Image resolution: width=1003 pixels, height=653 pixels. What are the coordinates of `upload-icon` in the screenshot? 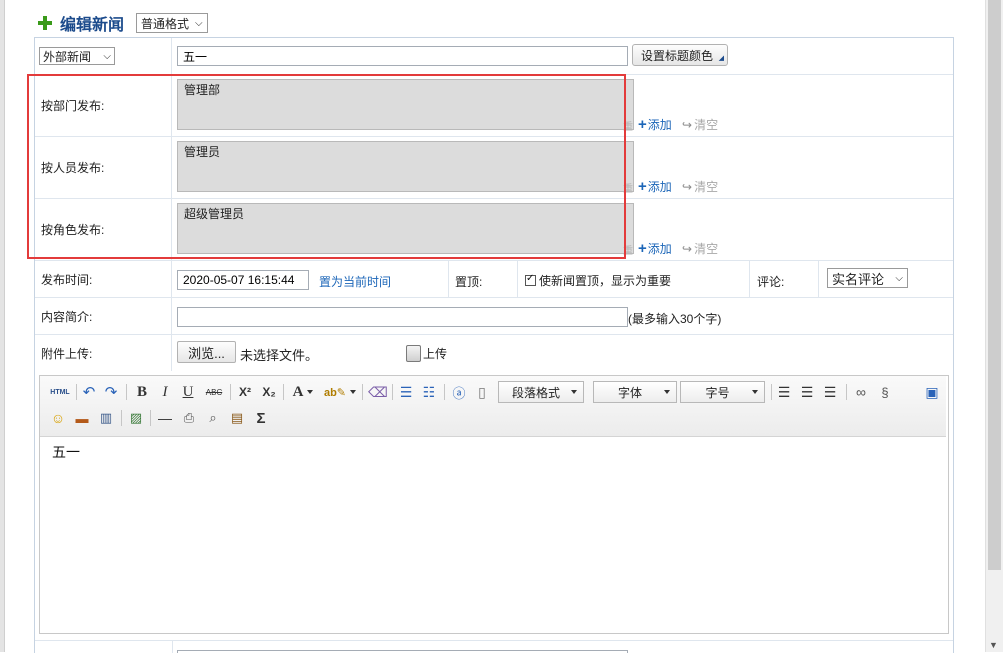 It's located at (413, 353).